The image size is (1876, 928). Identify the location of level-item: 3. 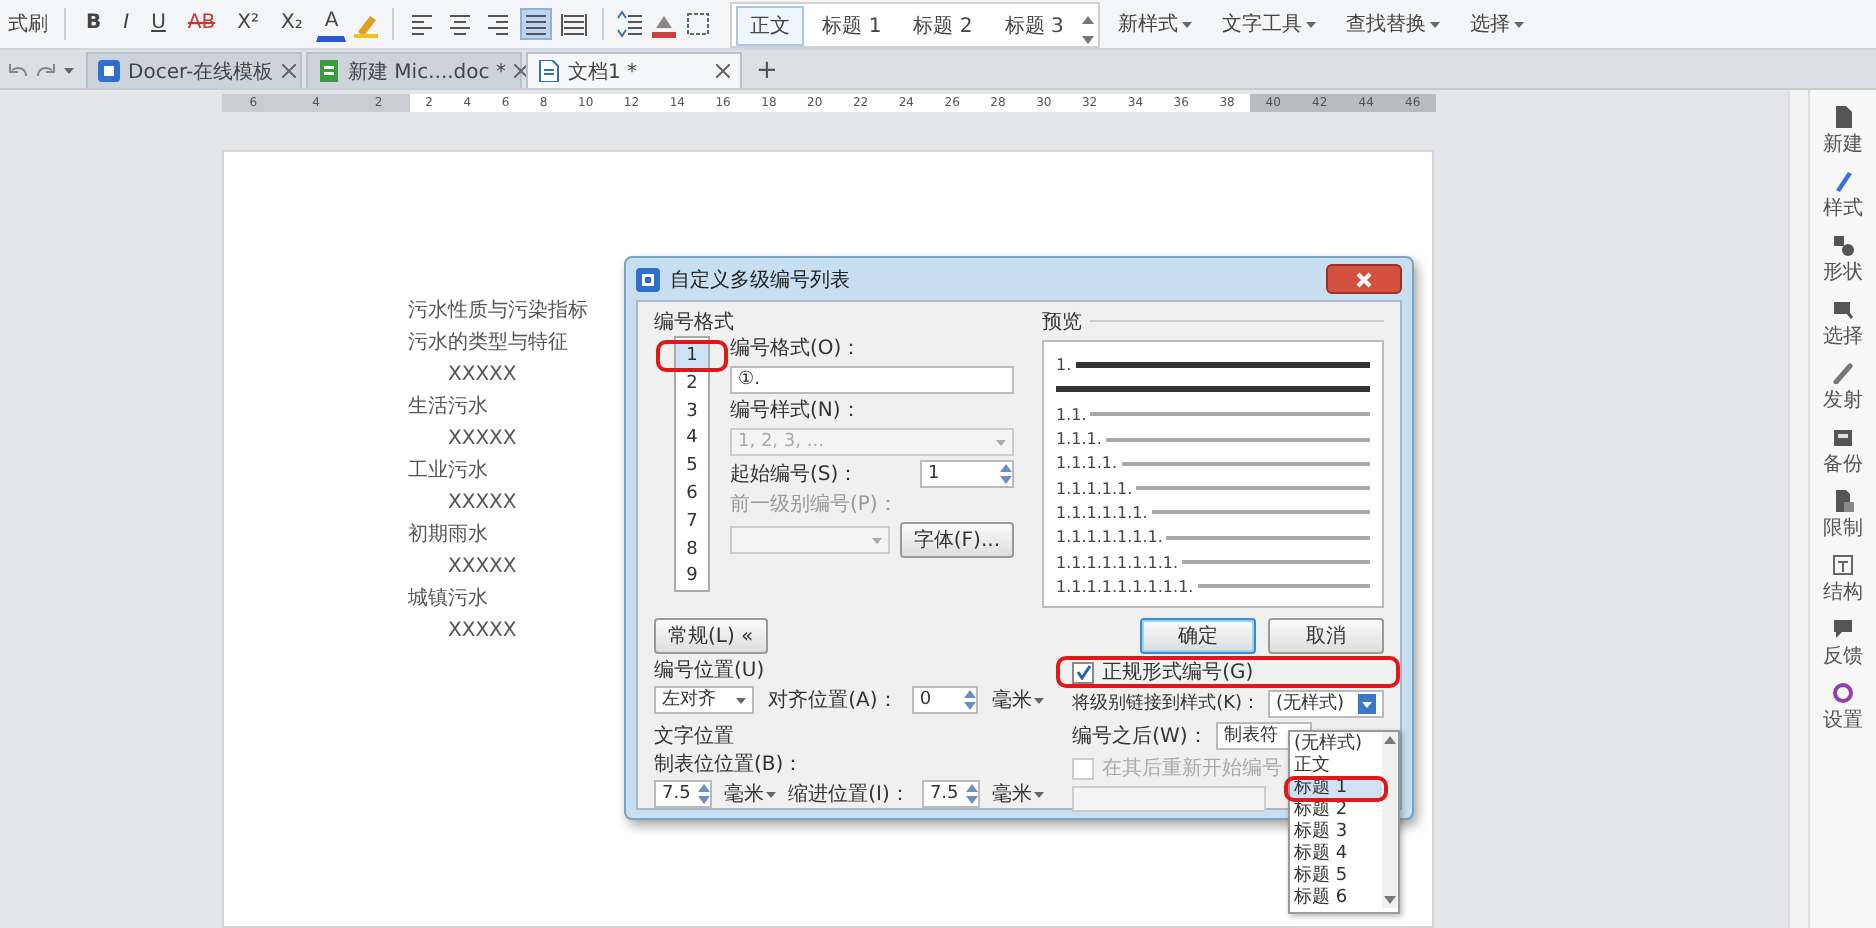
(692, 411).